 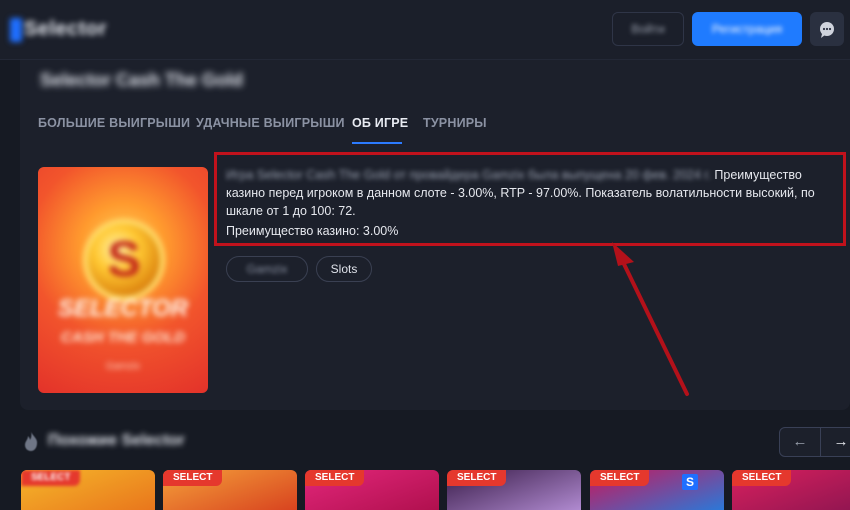 I want to click on carousel-next-button: →, so click(x=835, y=442).